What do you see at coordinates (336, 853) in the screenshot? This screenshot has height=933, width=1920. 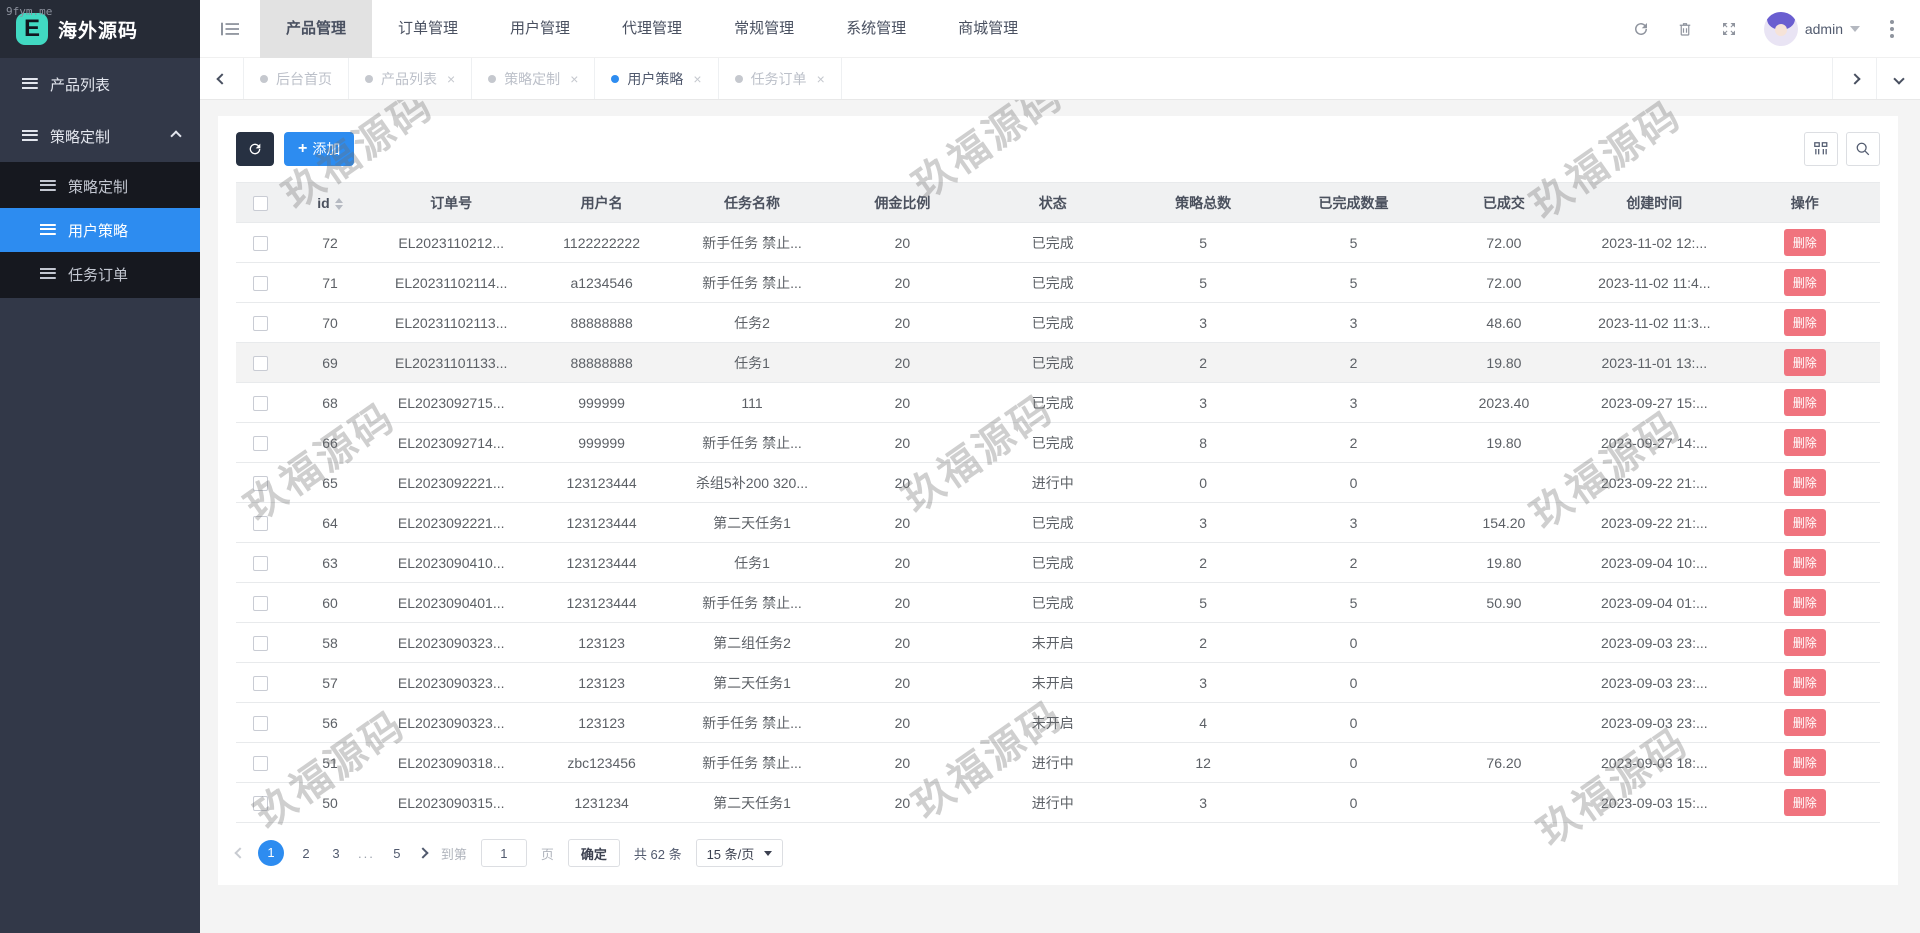 I see `page-3-button: 3` at bounding box center [336, 853].